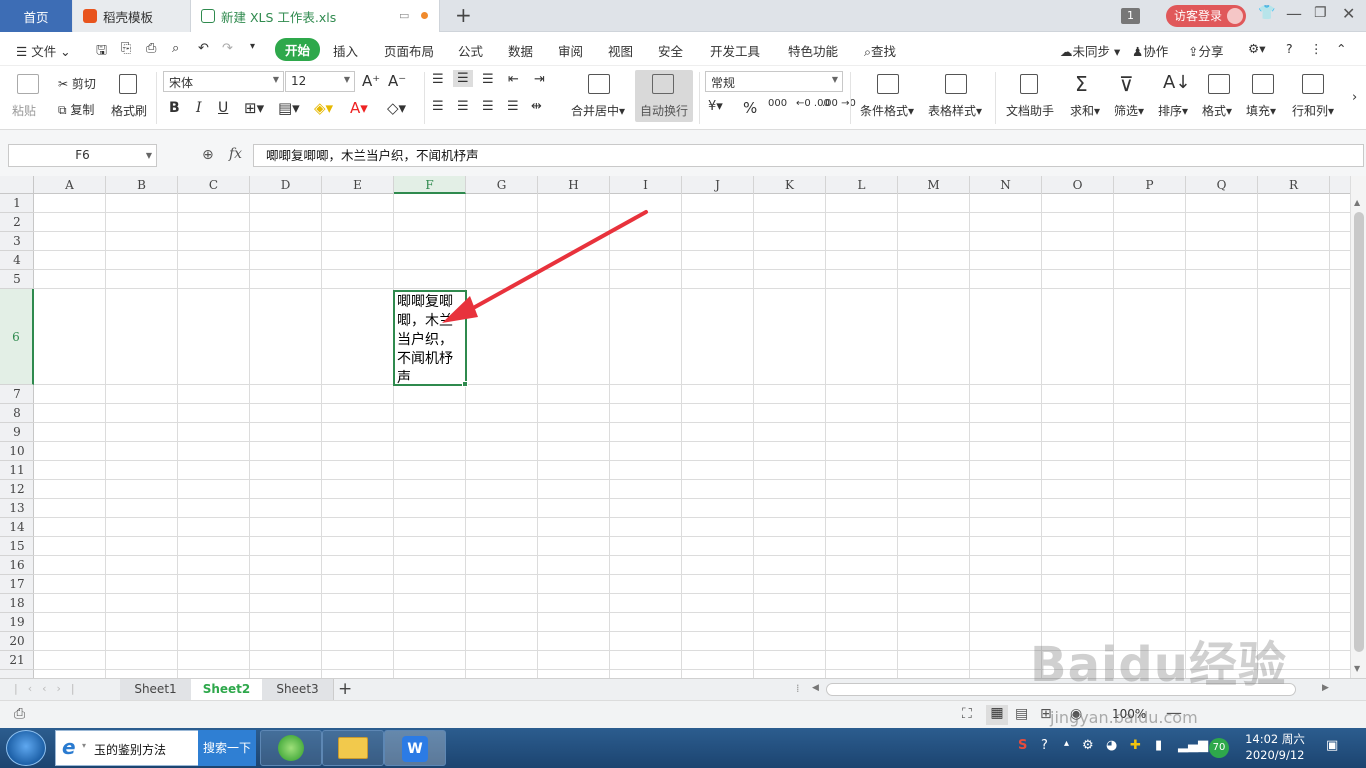  I want to click on doc-helper-button: 文档助手, so click(1030, 110).